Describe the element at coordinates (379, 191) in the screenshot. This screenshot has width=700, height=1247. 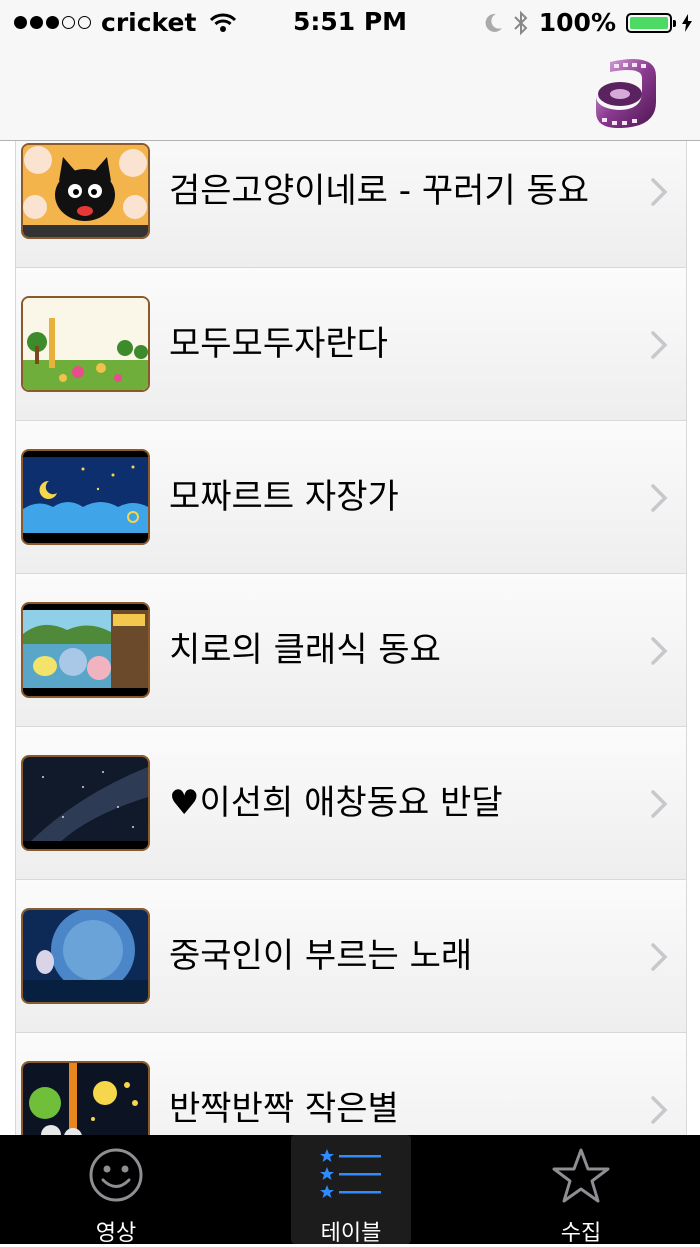
I see `item-title: 검은고양이네로 - 꾸러기 동요` at that location.